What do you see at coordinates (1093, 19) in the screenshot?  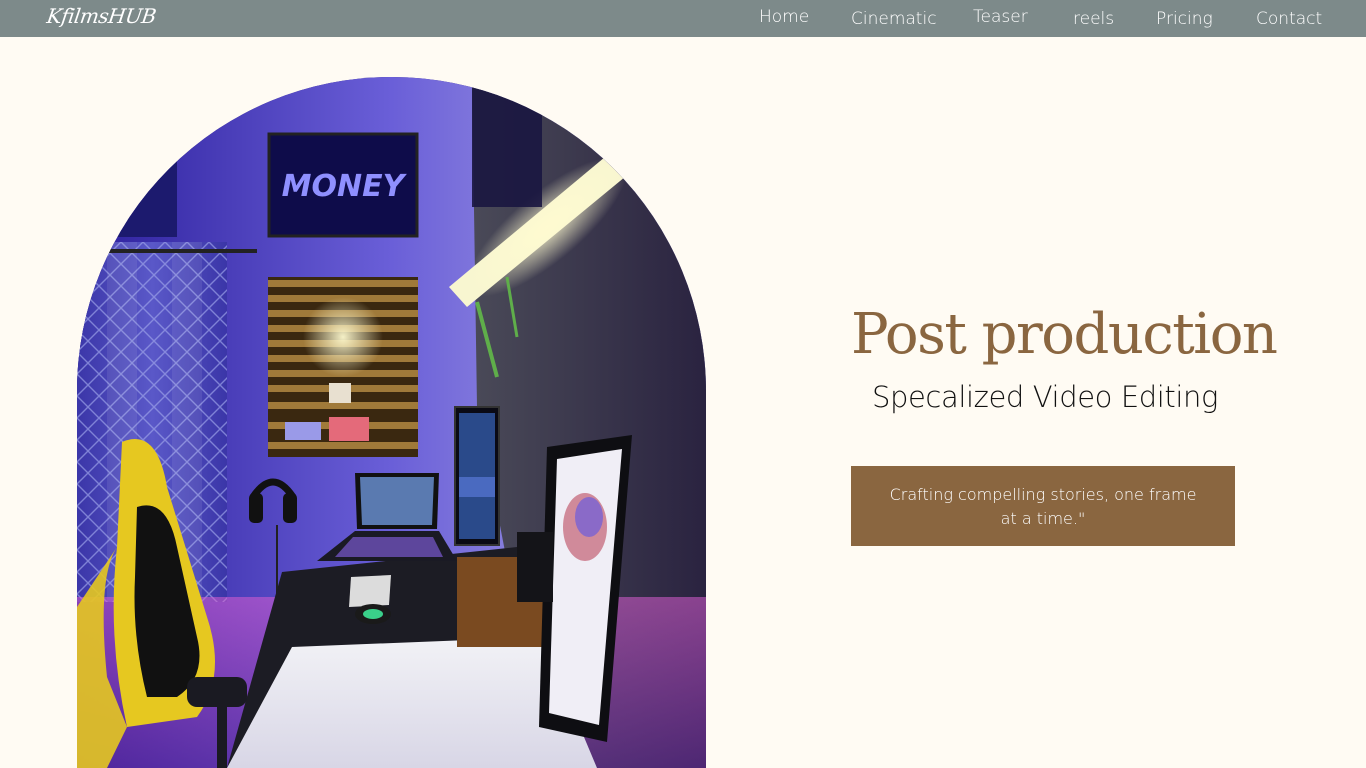 I see `nav-link-reels: reels` at bounding box center [1093, 19].